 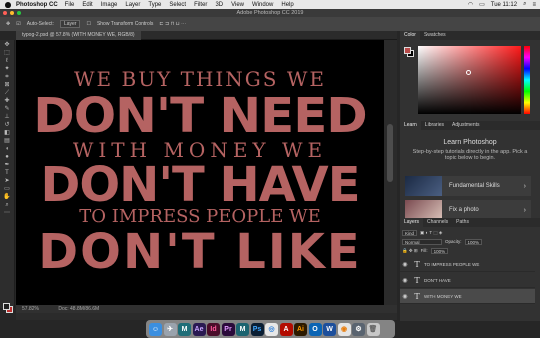 I want to click on tab-adjustments: Adjustments, so click(x=466, y=125).